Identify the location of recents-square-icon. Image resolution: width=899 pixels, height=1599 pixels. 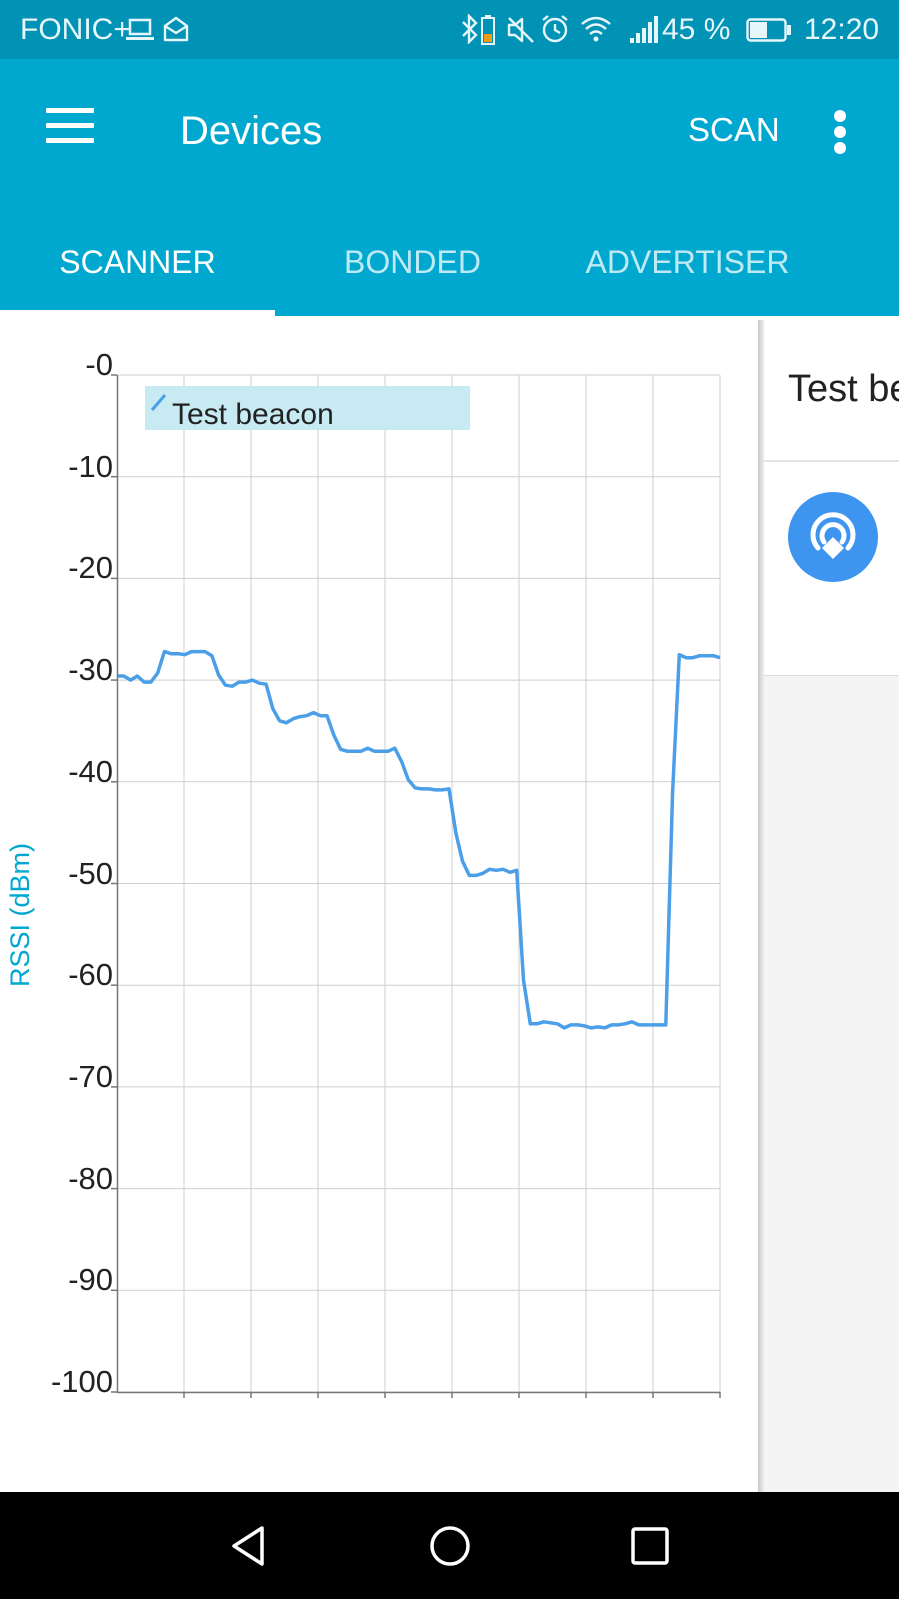
(650, 1546).